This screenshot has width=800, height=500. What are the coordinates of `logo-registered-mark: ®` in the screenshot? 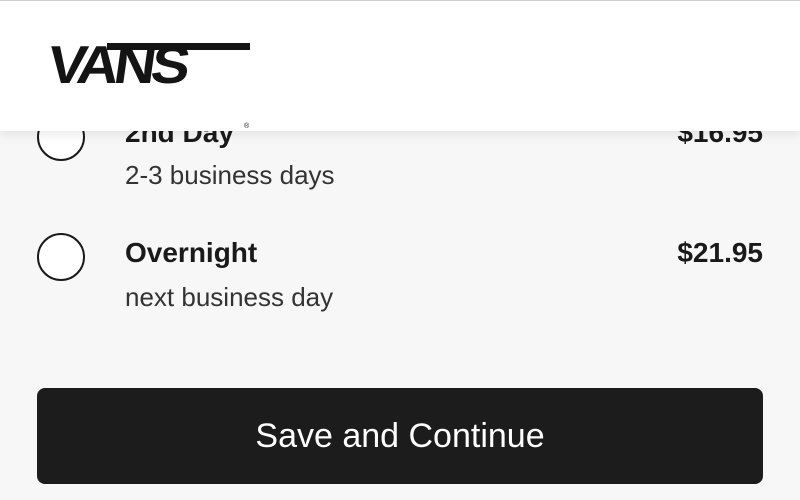 It's located at (247, 126).